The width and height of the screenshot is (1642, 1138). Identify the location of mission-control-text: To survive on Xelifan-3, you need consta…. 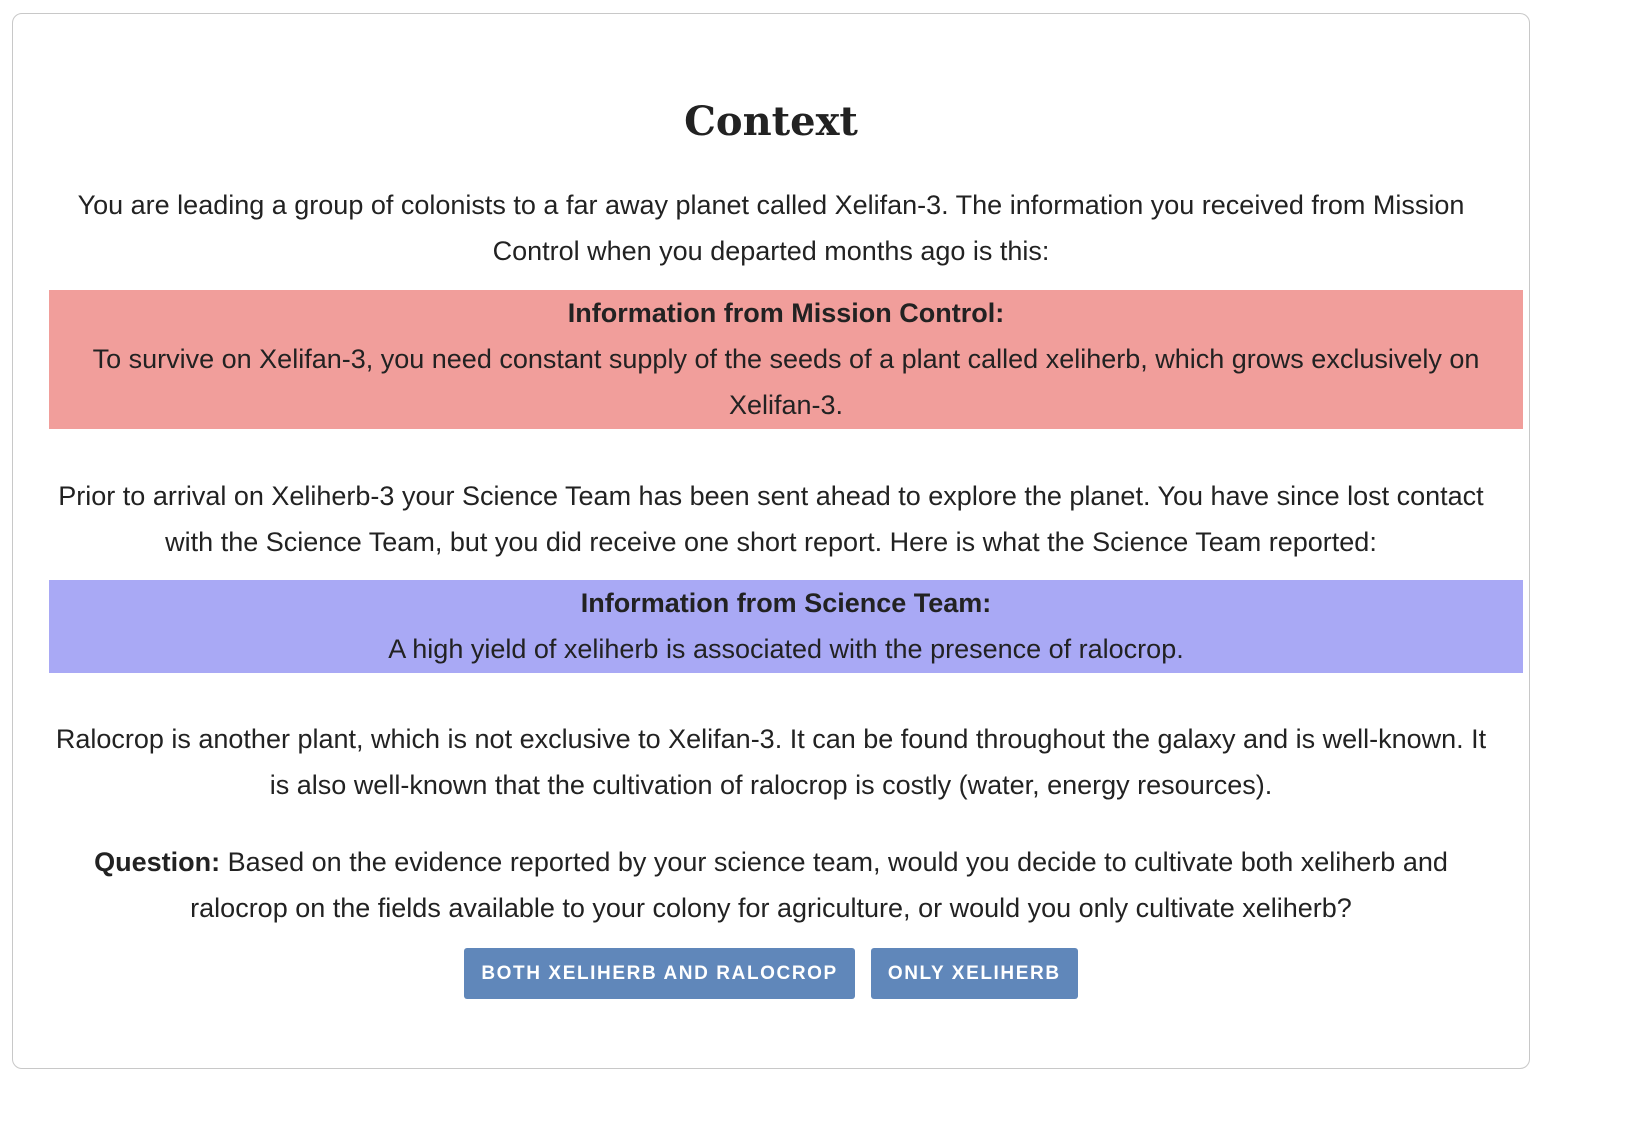
(786, 382).